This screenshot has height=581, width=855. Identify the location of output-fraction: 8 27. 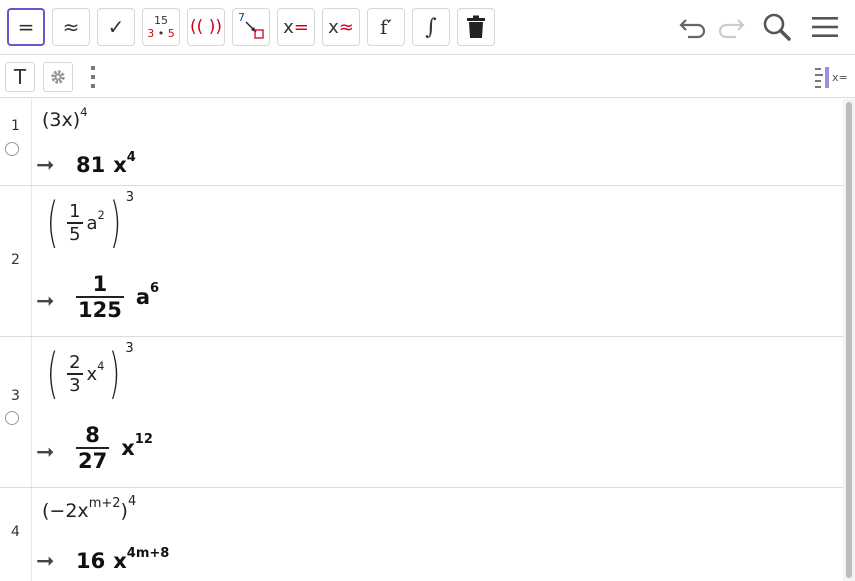
(93, 448).